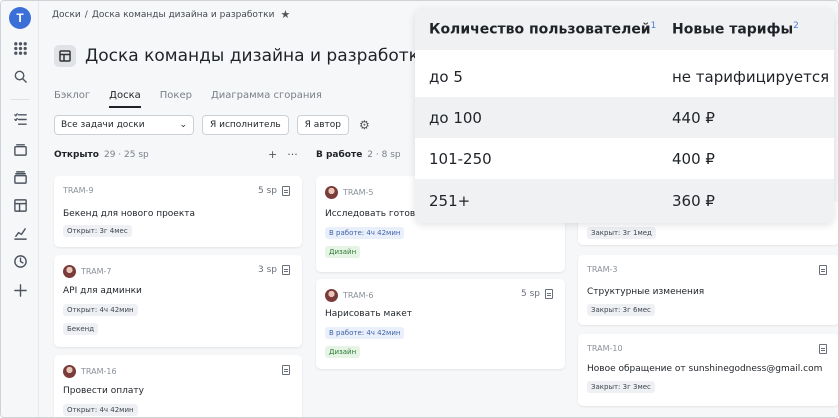 This screenshot has width=839, height=418. What do you see at coordinates (97, 231) in the screenshot?
I see `status-badge: Открыт: 3г 4мес` at bounding box center [97, 231].